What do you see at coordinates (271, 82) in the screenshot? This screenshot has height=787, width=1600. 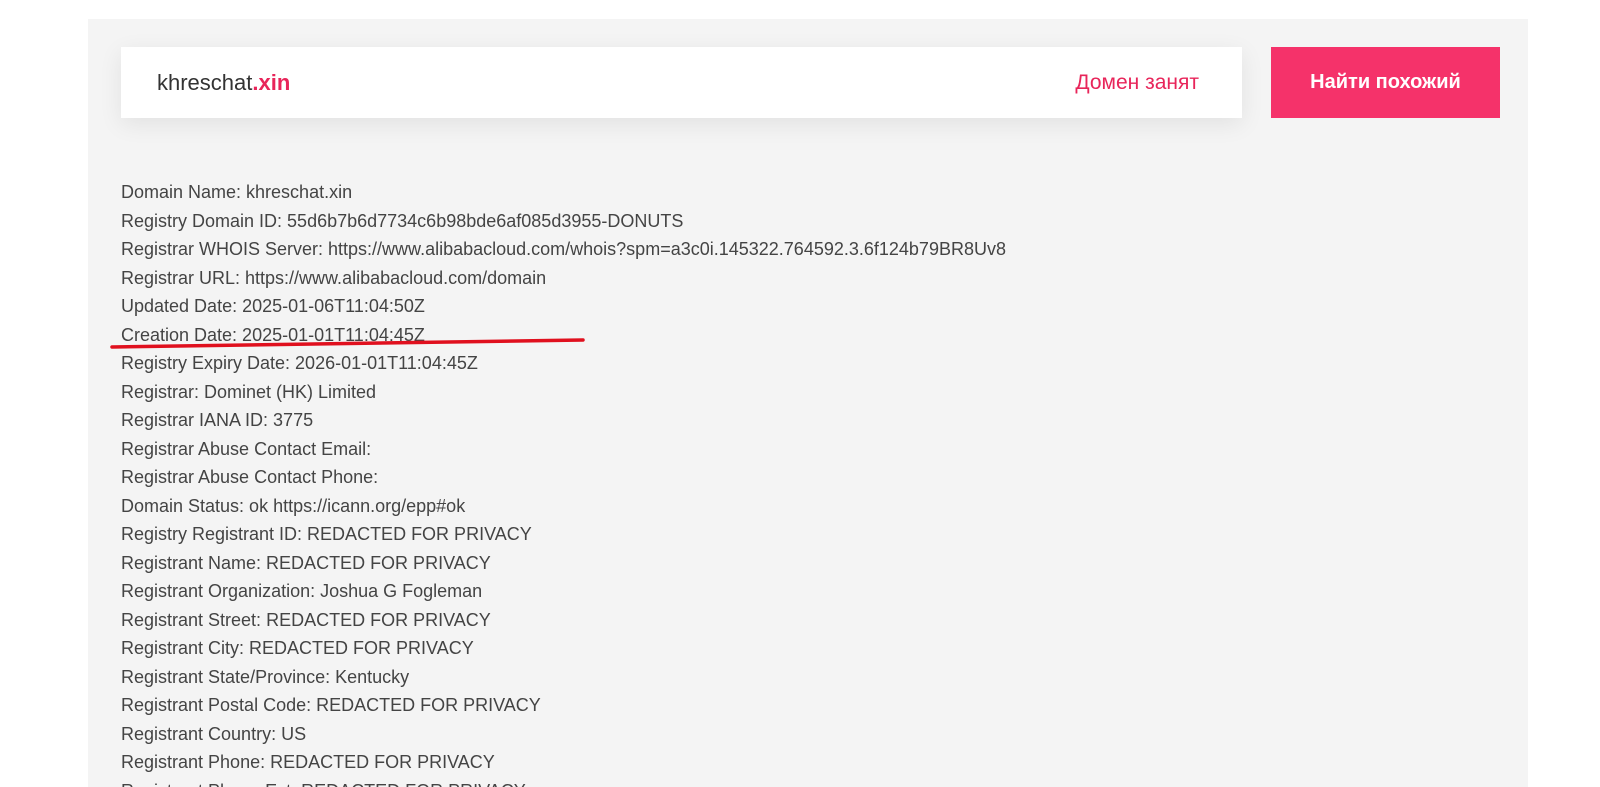 I see `domain-tld-text: .xin` at bounding box center [271, 82].